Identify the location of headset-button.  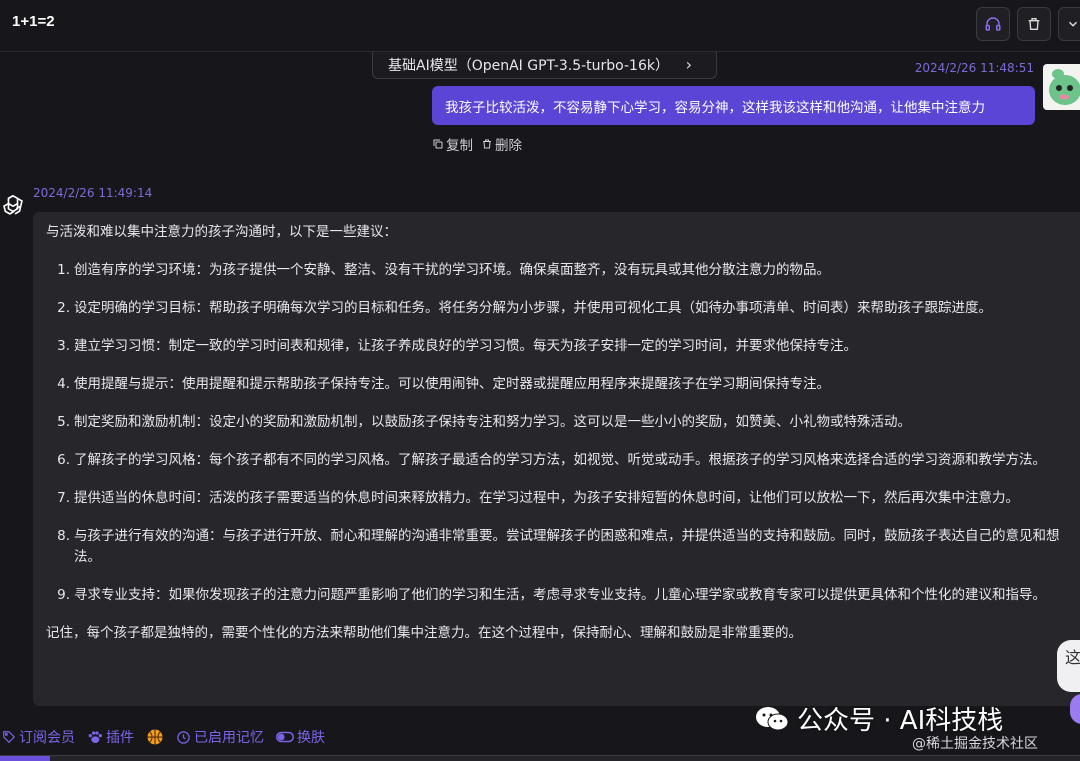
(993, 24).